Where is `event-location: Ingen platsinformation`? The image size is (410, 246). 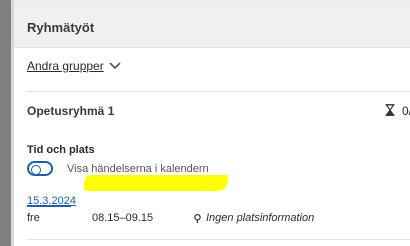
event-location: Ingen platsinformation is located at coordinates (260, 218).